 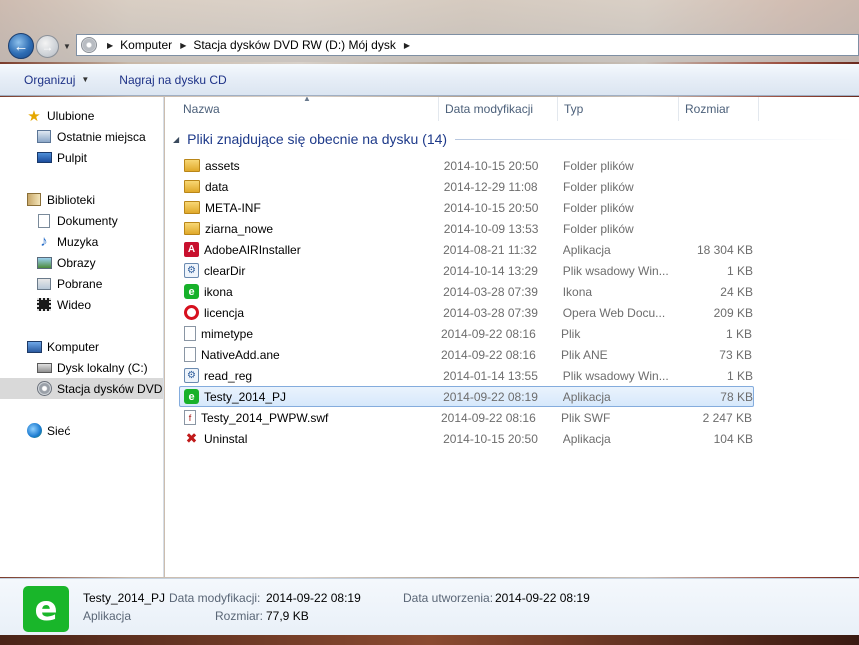 What do you see at coordinates (490, 396) in the screenshot?
I see `file-date-modified: 2014-09-22 08:19` at bounding box center [490, 396].